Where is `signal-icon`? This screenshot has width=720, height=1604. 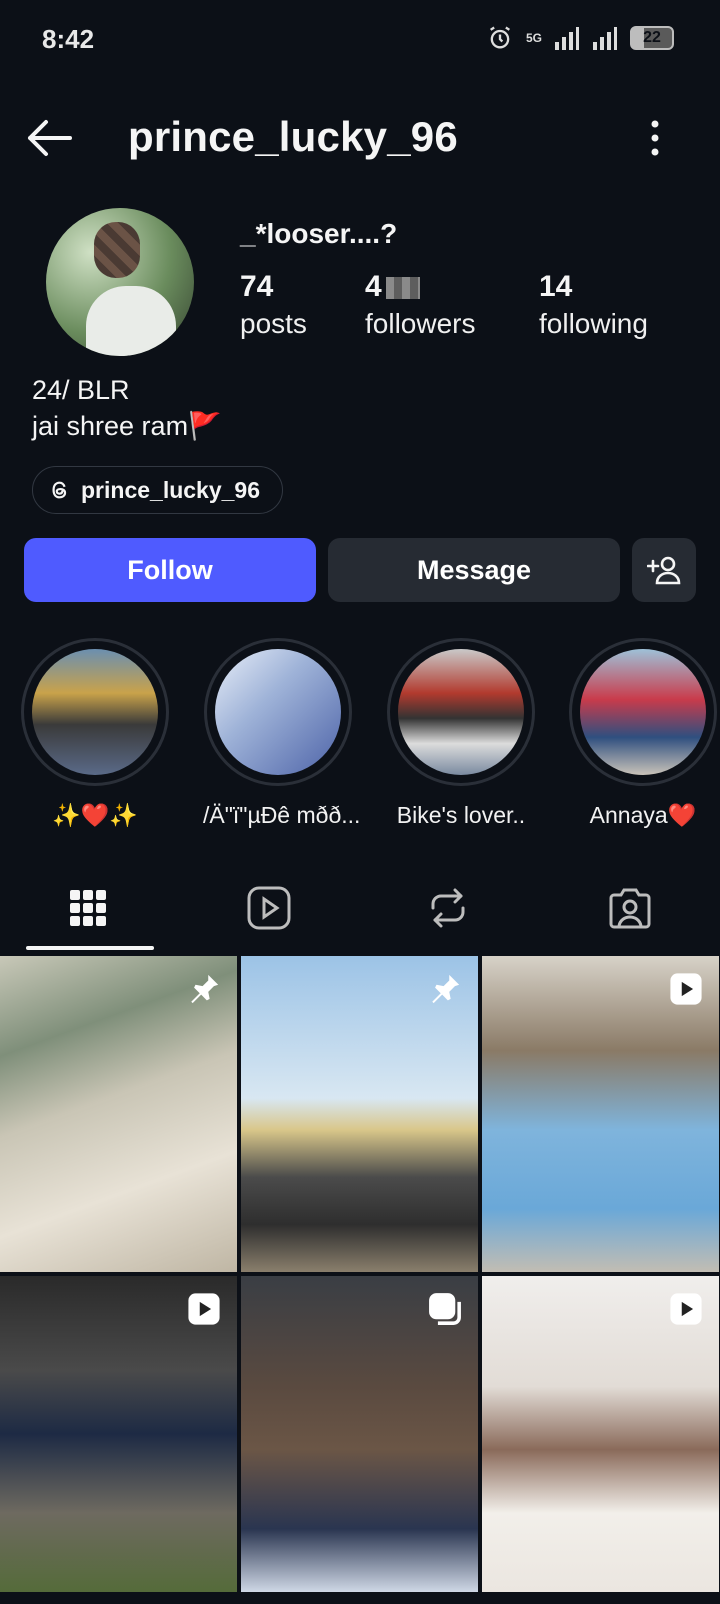
signal-icon is located at coordinates (567, 38).